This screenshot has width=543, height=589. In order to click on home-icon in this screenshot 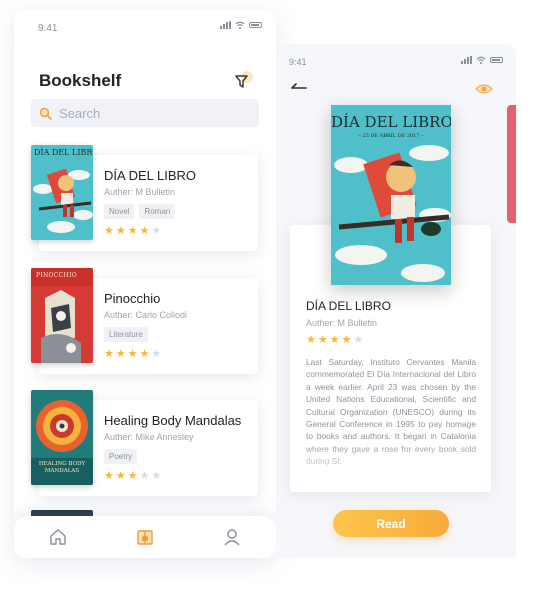, I will do `click(57, 537)`.